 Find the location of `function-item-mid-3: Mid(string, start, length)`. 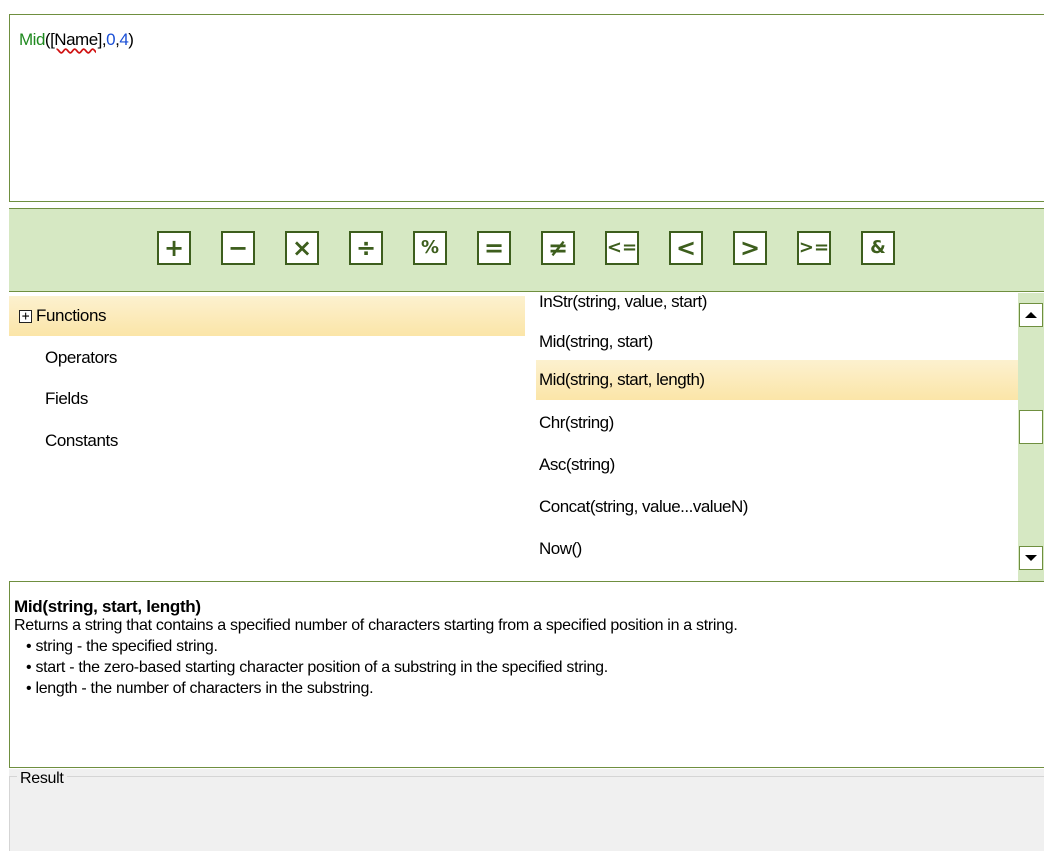

function-item-mid-3: Mid(string, start, length) is located at coordinates (777, 380).